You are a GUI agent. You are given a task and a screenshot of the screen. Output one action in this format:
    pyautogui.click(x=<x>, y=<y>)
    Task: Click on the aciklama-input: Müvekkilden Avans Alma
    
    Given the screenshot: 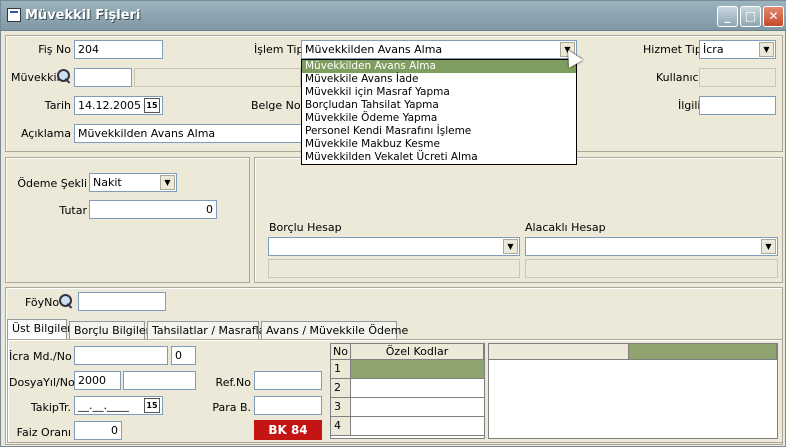 What is the action you would take?
    pyautogui.click(x=188, y=133)
    